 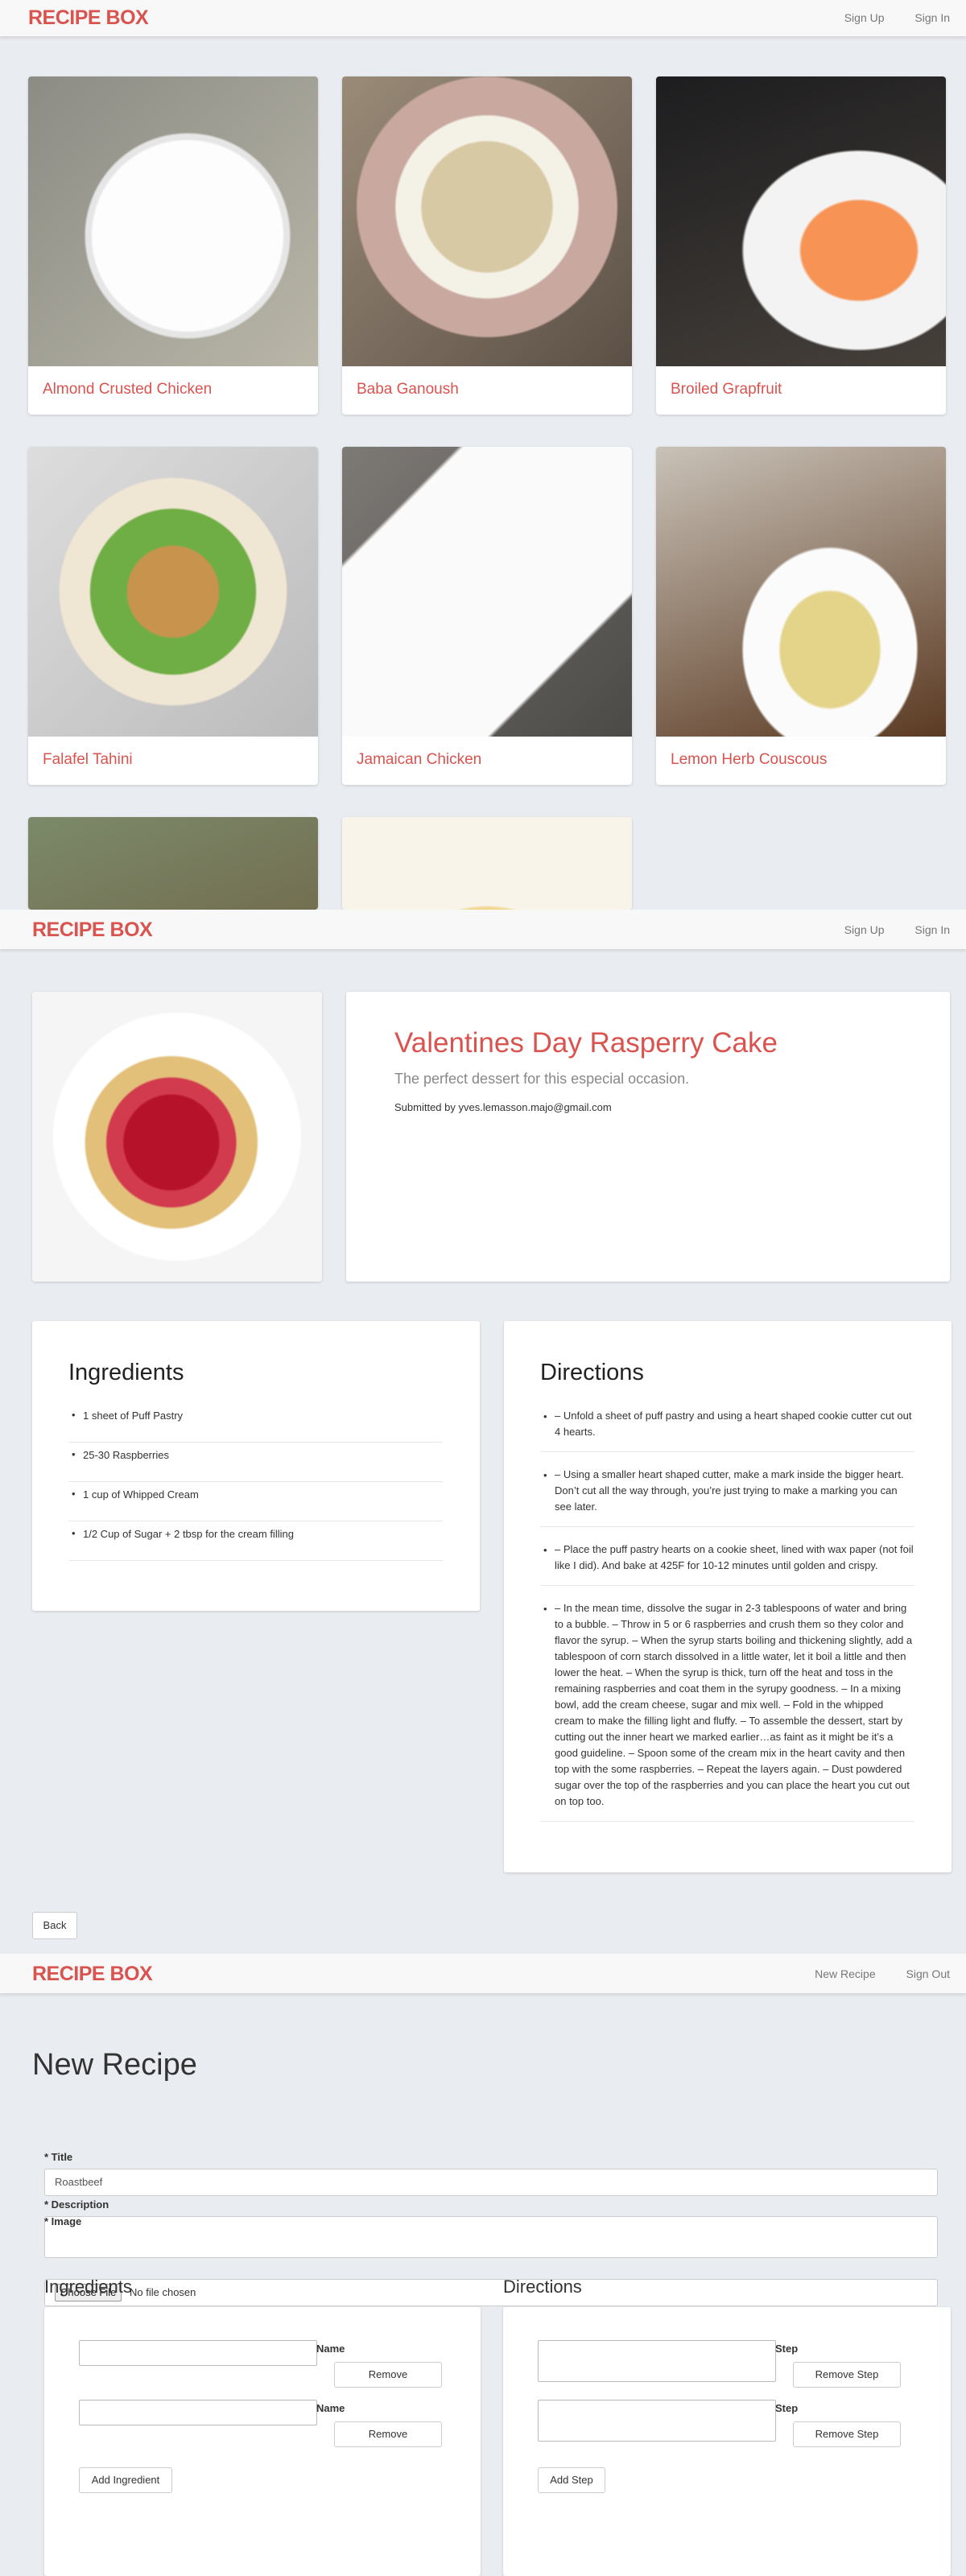 What do you see at coordinates (571, 2480) in the screenshot?
I see `add-step-button: Add Step` at bounding box center [571, 2480].